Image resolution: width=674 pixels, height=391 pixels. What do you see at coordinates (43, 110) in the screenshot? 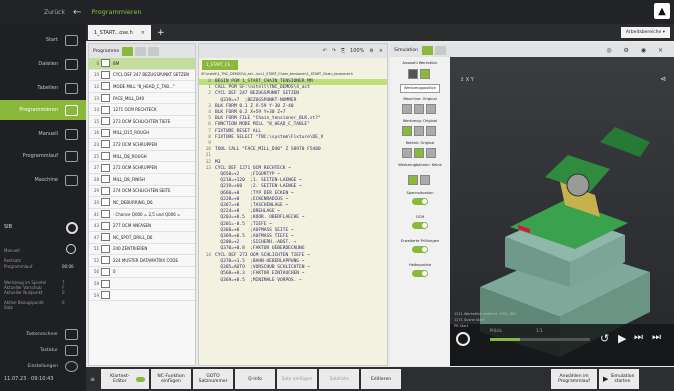
I see `sidebar-item-programmieren: Programmieren` at bounding box center [43, 110].